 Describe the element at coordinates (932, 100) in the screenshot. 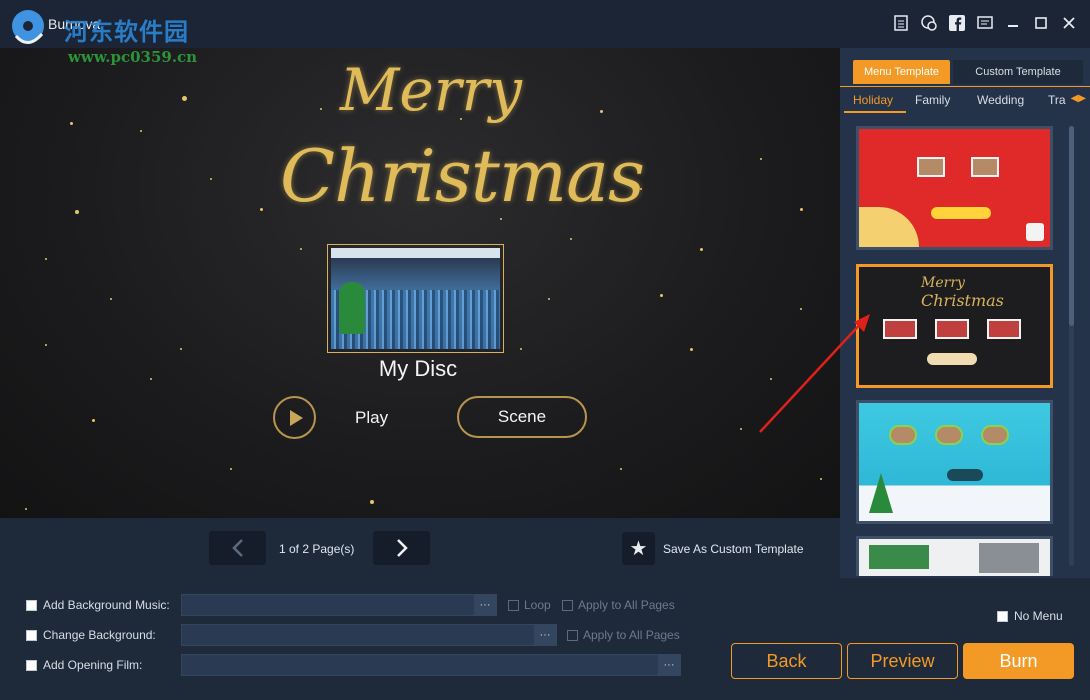

I see `category-family: Family` at that location.